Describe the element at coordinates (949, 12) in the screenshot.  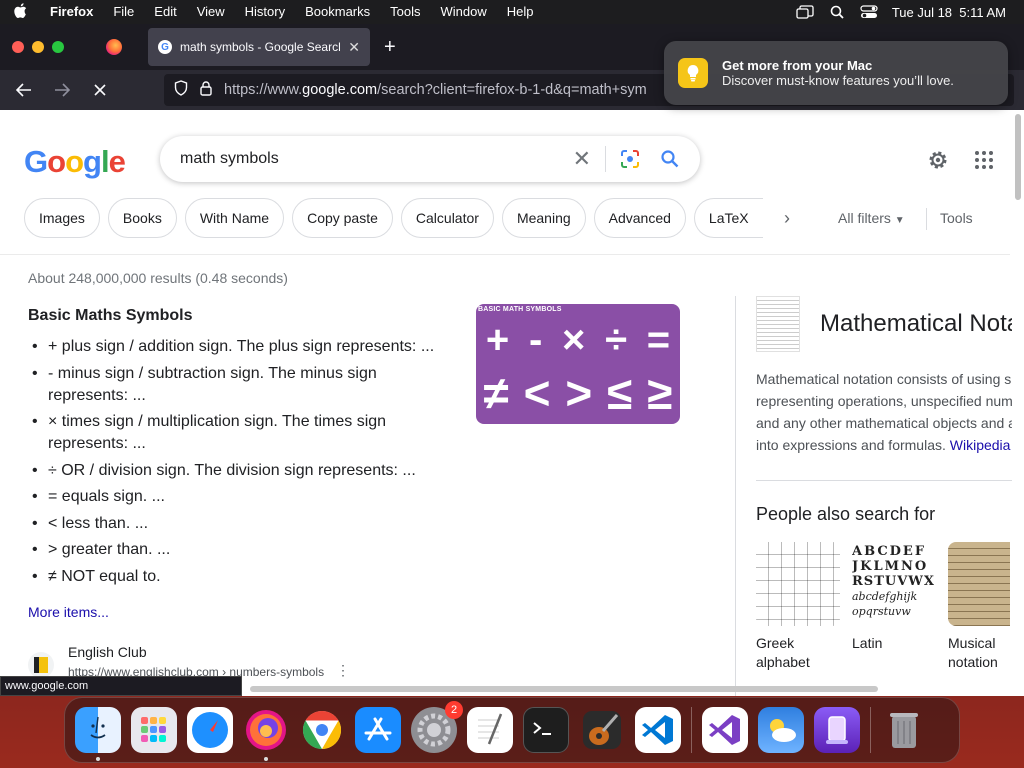
I see `menubar-clock: Tue Jul 18 5:11 AM` at that location.